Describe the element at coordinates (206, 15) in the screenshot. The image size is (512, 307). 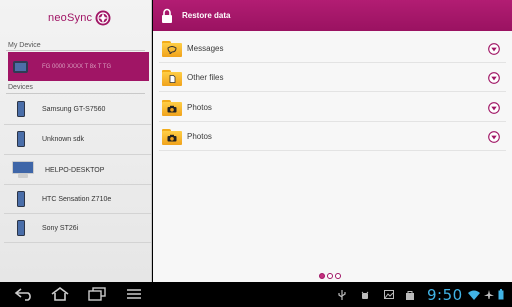
I see `page-title: Restore data` at that location.